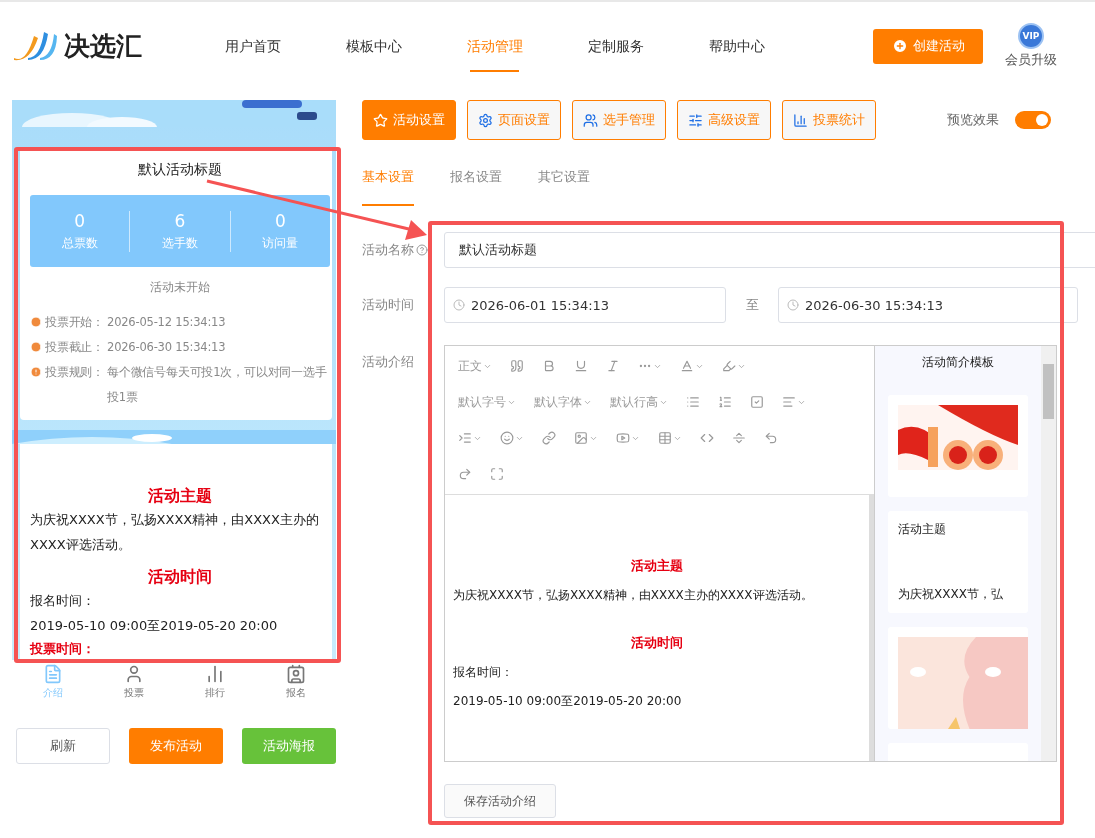 The width and height of the screenshot is (1095, 838). What do you see at coordinates (388, 305) in the screenshot?
I see `field-label: 活动时间` at bounding box center [388, 305].